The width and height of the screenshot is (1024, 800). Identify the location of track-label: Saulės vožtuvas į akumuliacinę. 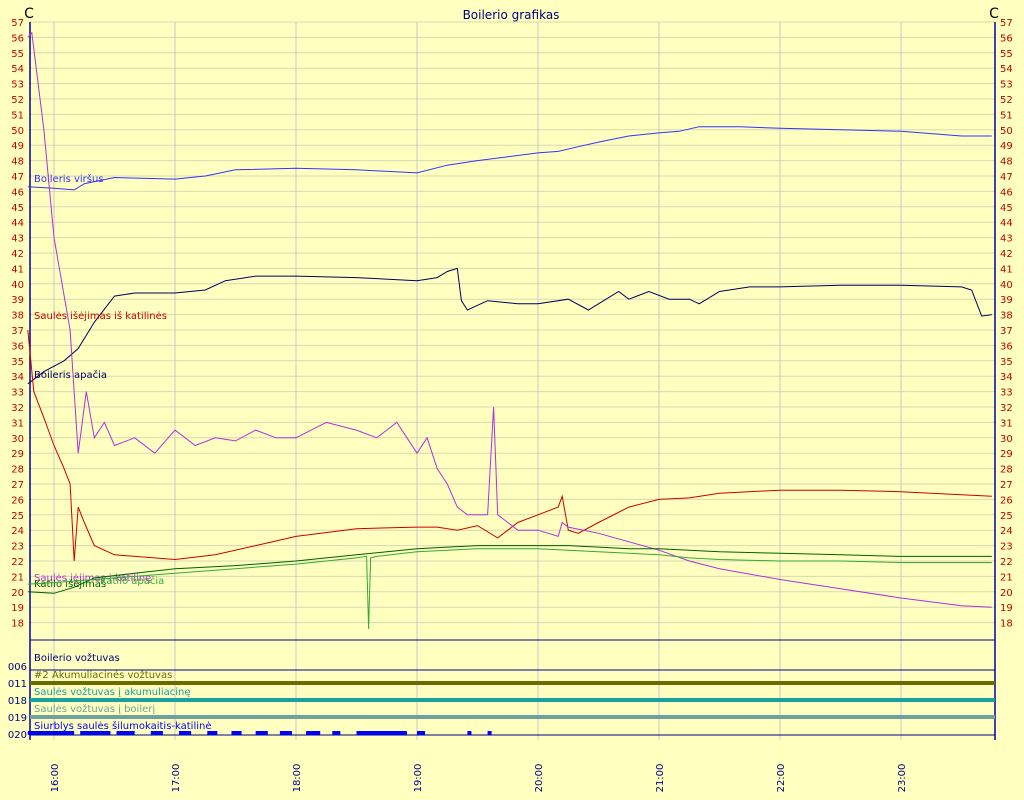
(112, 692).